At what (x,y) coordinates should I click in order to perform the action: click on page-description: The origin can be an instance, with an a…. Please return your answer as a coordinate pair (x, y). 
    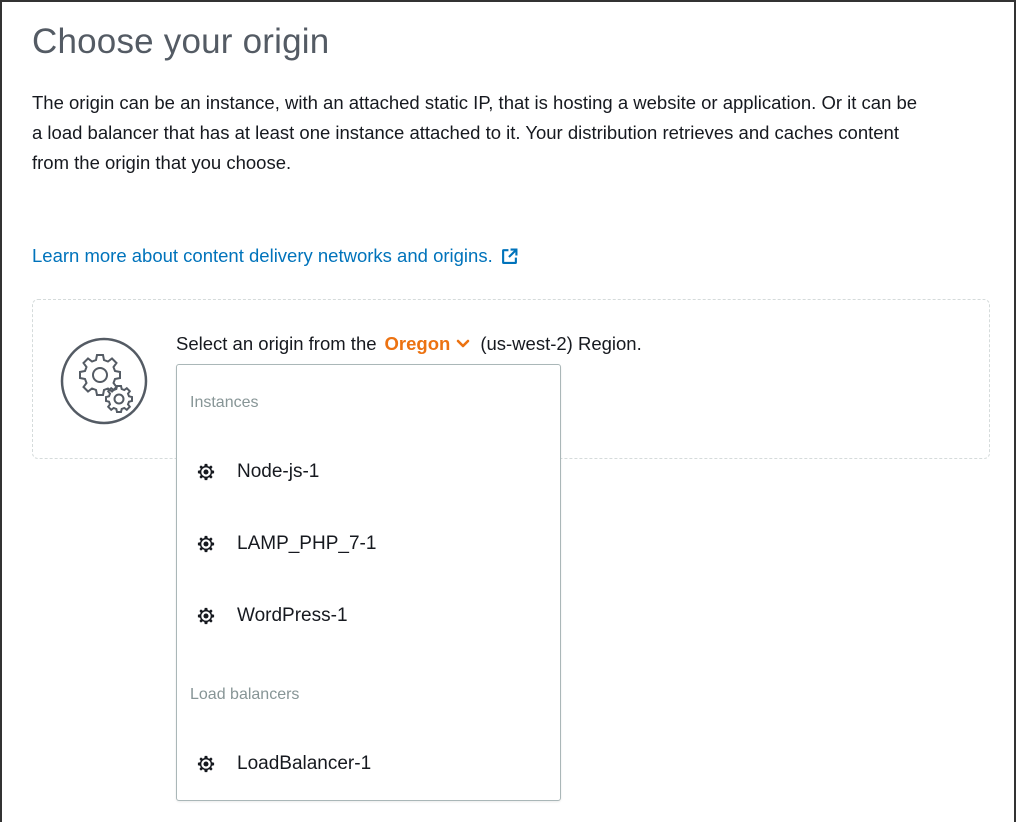
    Looking at the image, I should click on (475, 132).